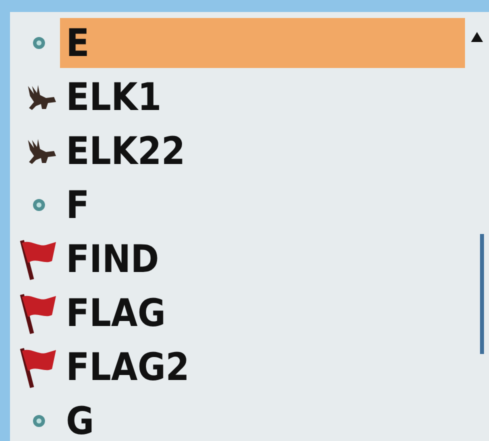  Describe the element at coordinates (262, 313) in the screenshot. I see `waypoint-item: FLAG` at that location.